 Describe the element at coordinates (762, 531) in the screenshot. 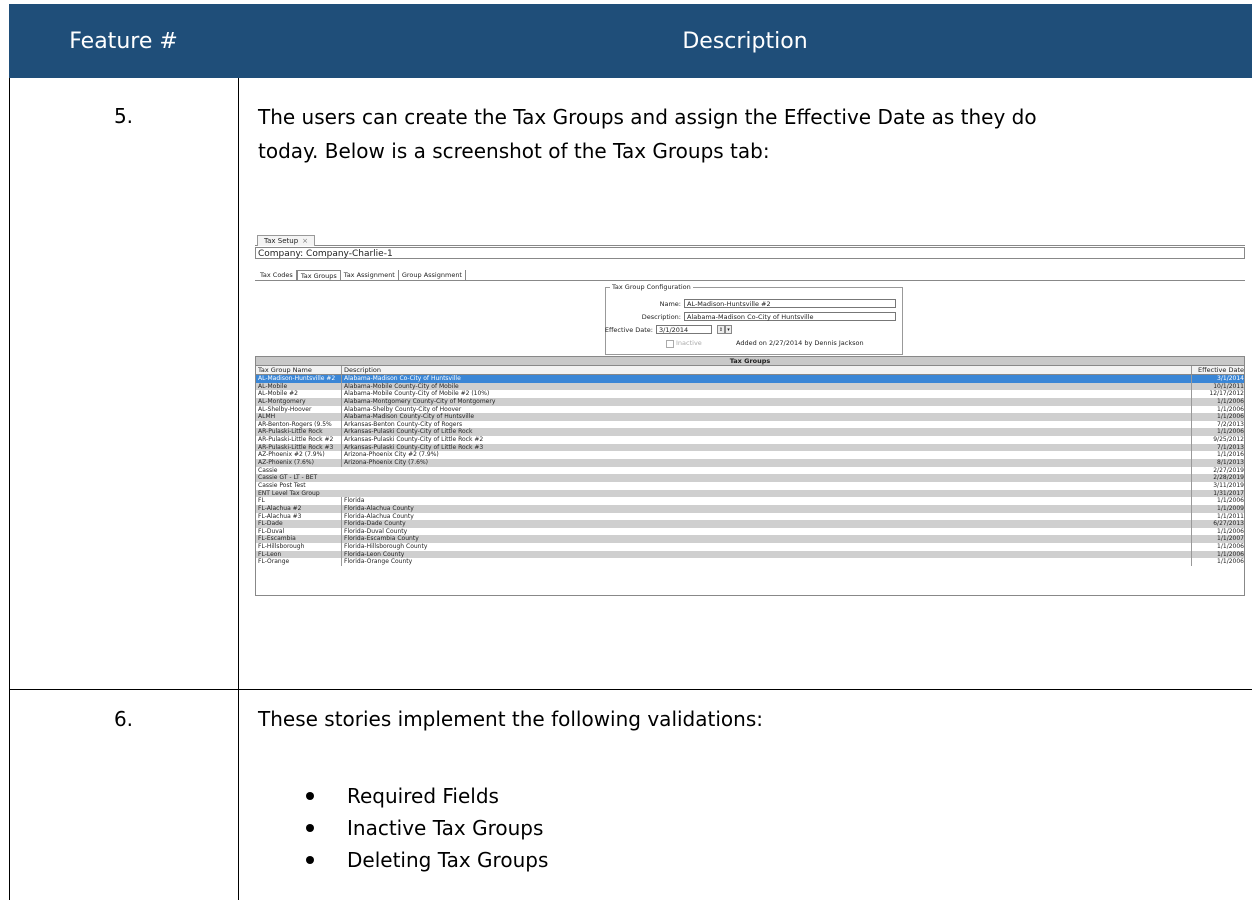

I see `table-cell: Florida-Duval County` at that location.